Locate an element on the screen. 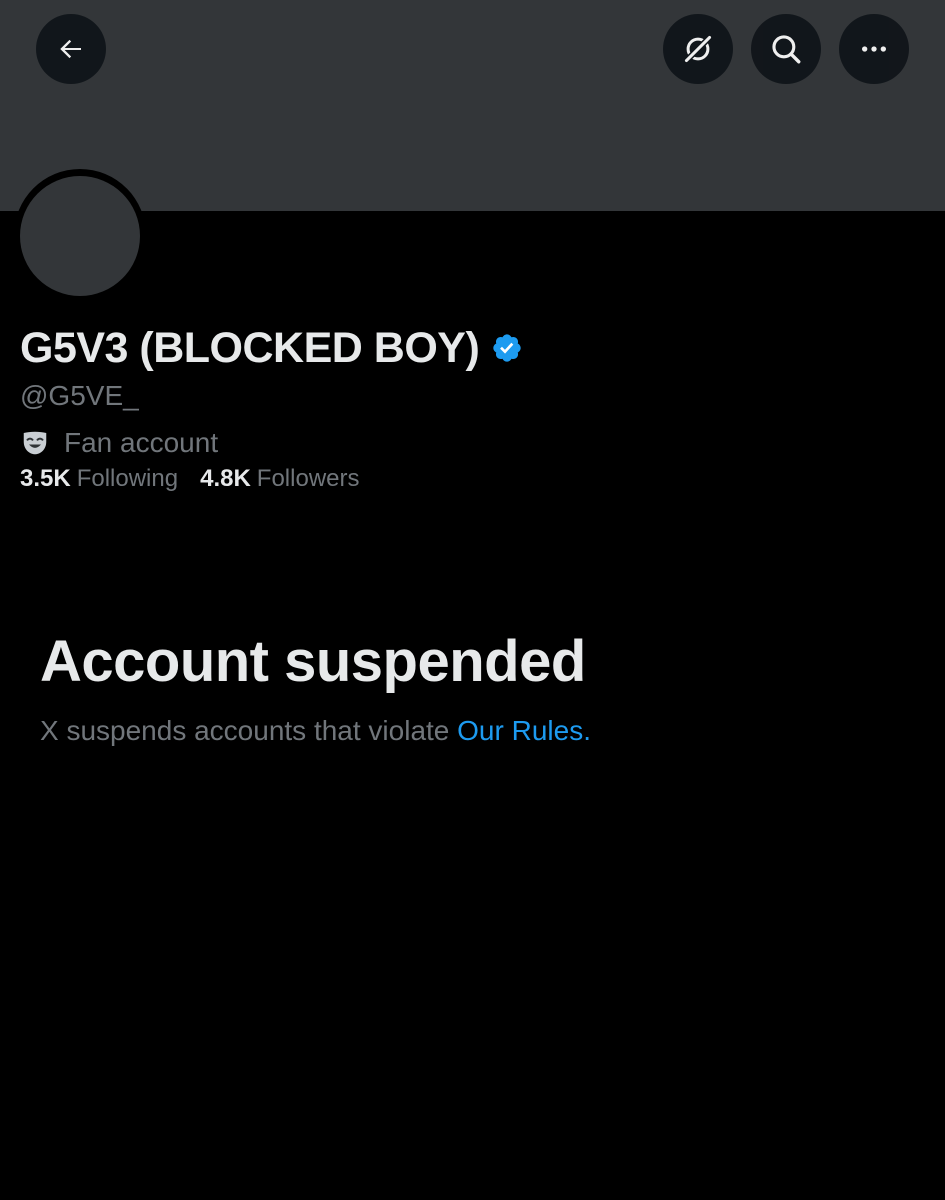  followers-link: 4.8K Followers is located at coordinates (279, 479).